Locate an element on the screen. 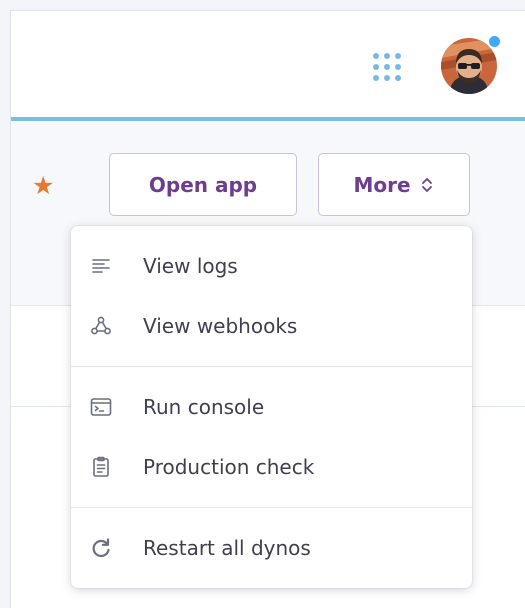 The width and height of the screenshot is (525, 608). more-button: More is located at coordinates (394, 184).